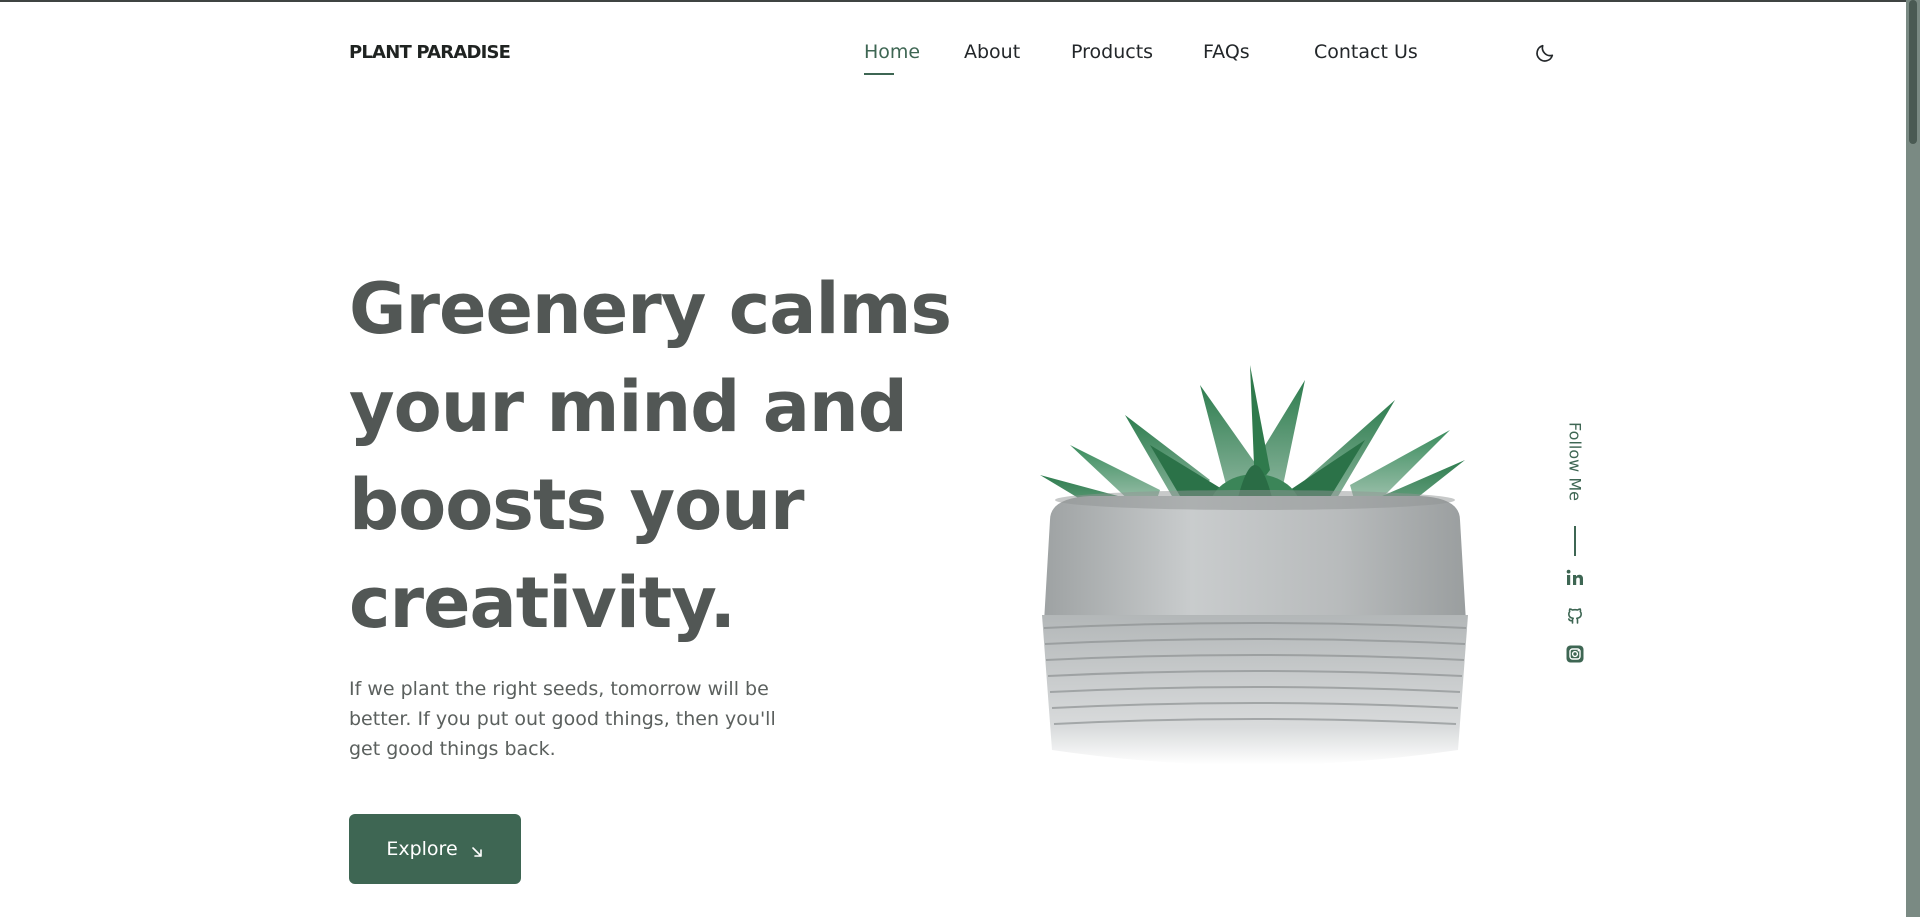  Describe the element at coordinates (892, 58) in the screenshot. I see `nav-home: Home` at that location.